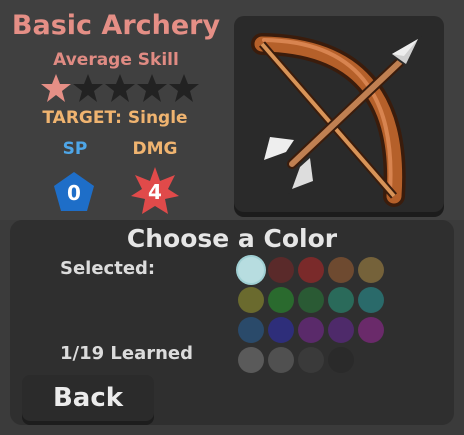 The height and width of the screenshot is (435, 464). I want to click on dmg-value: 4, so click(155, 192).